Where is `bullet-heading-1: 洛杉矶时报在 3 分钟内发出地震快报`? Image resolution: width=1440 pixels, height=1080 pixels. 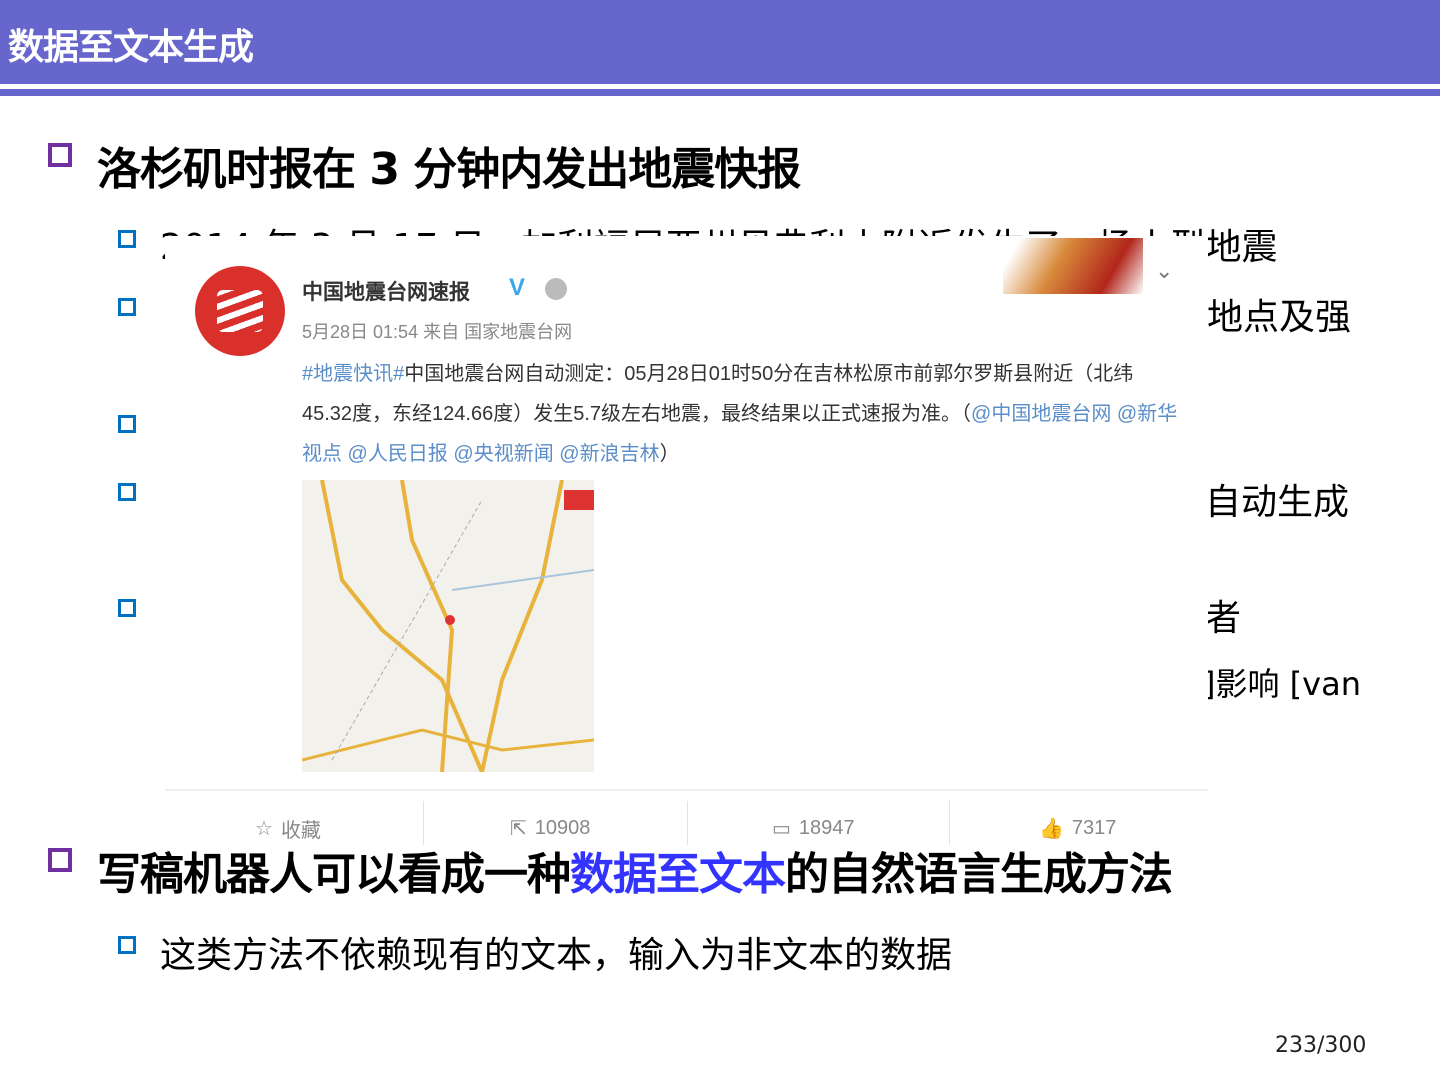
bullet-heading-1: 洛杉矶时报在 3 分钟内发出地震快报 is located at coordinates (449, 169).